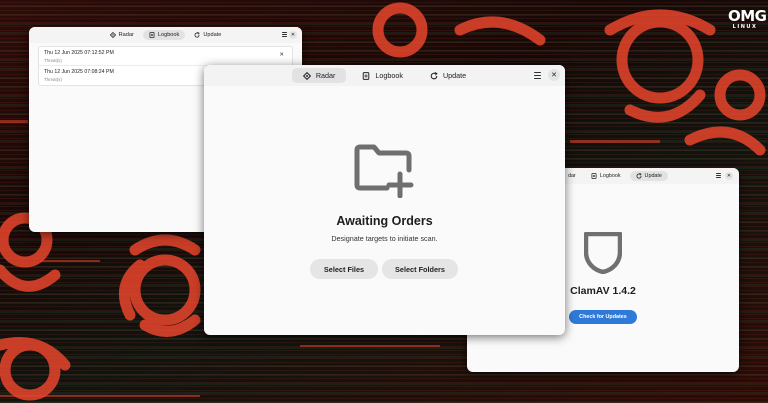  I want to click on logo-sub-text: LINUX, so click(745, 27).